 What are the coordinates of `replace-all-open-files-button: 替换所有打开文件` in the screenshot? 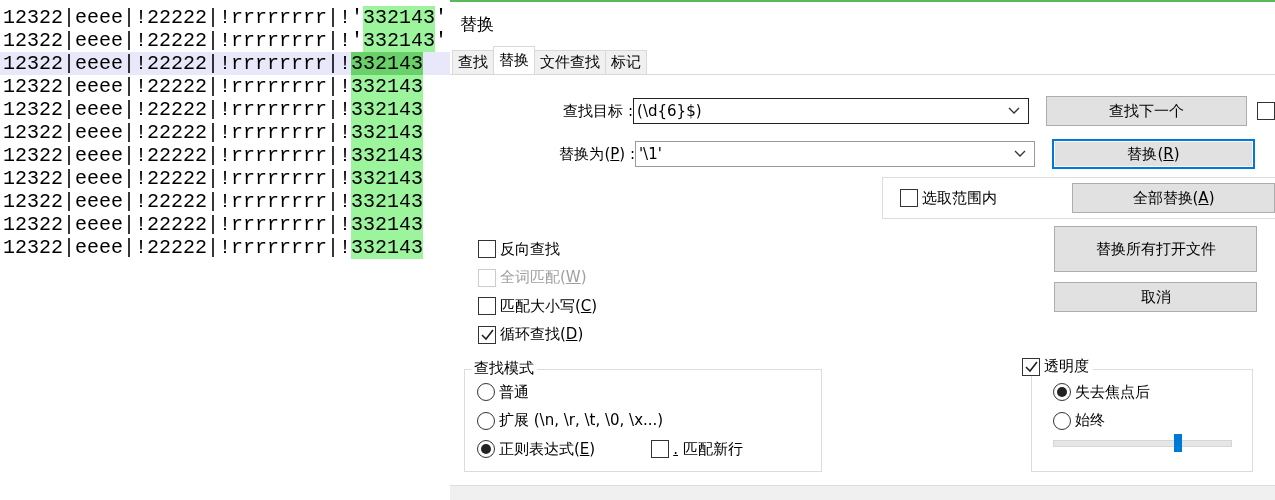 It's located at (1155, 249).